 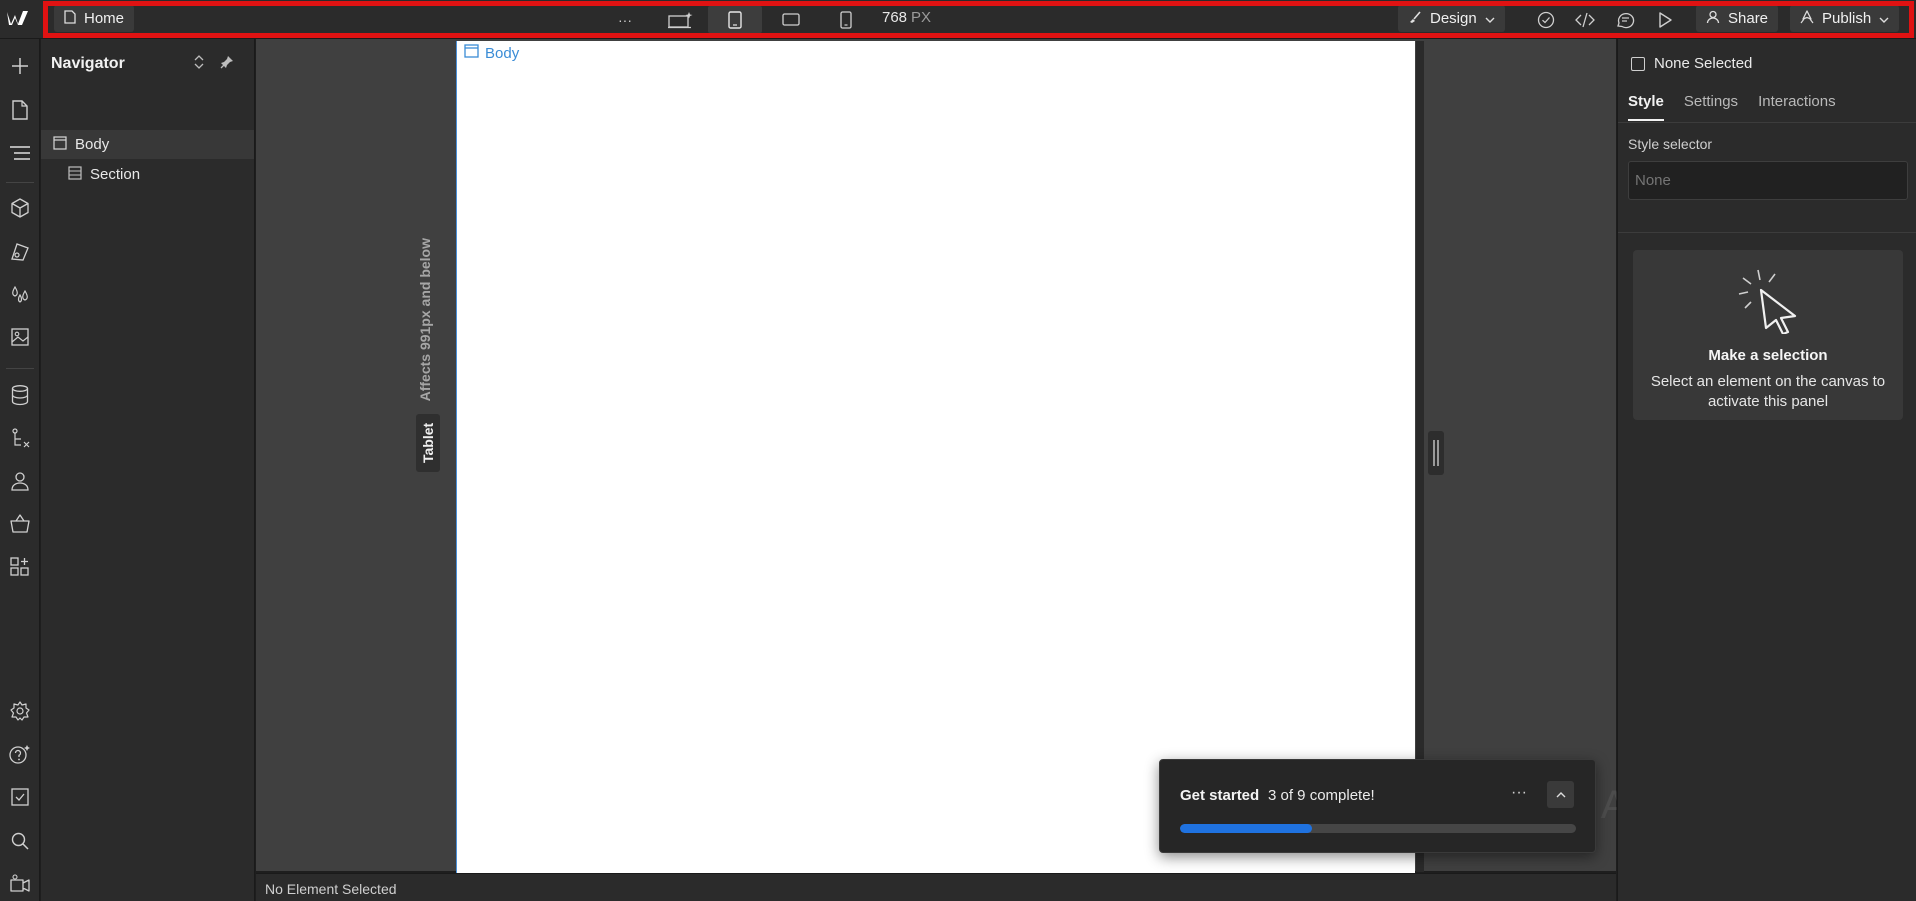 What do you see at coordinates (148, 470) in the screenshot?
I see `navigator-panel: Navigator Body Section` at bounding box center [148, 470].